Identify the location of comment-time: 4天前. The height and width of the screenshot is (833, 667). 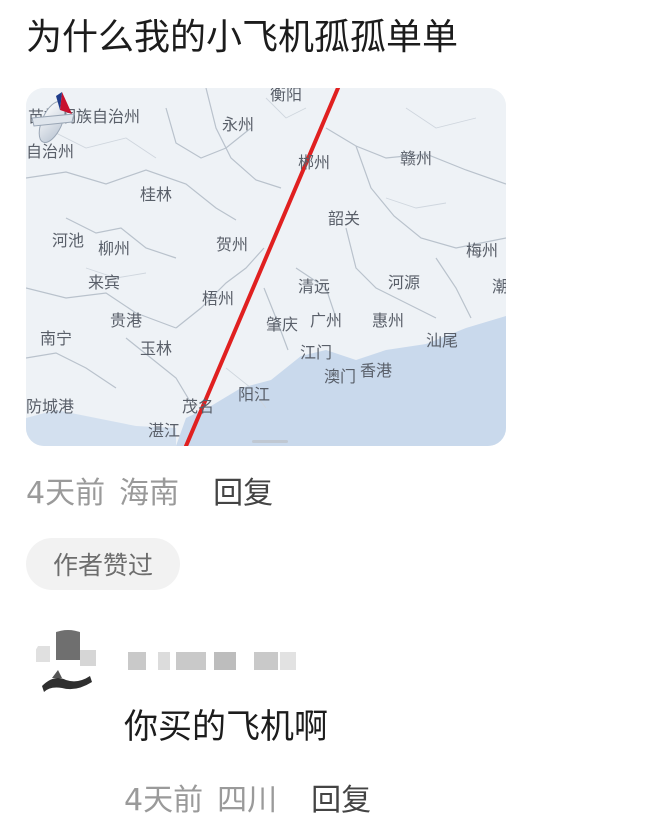
(66, 493).